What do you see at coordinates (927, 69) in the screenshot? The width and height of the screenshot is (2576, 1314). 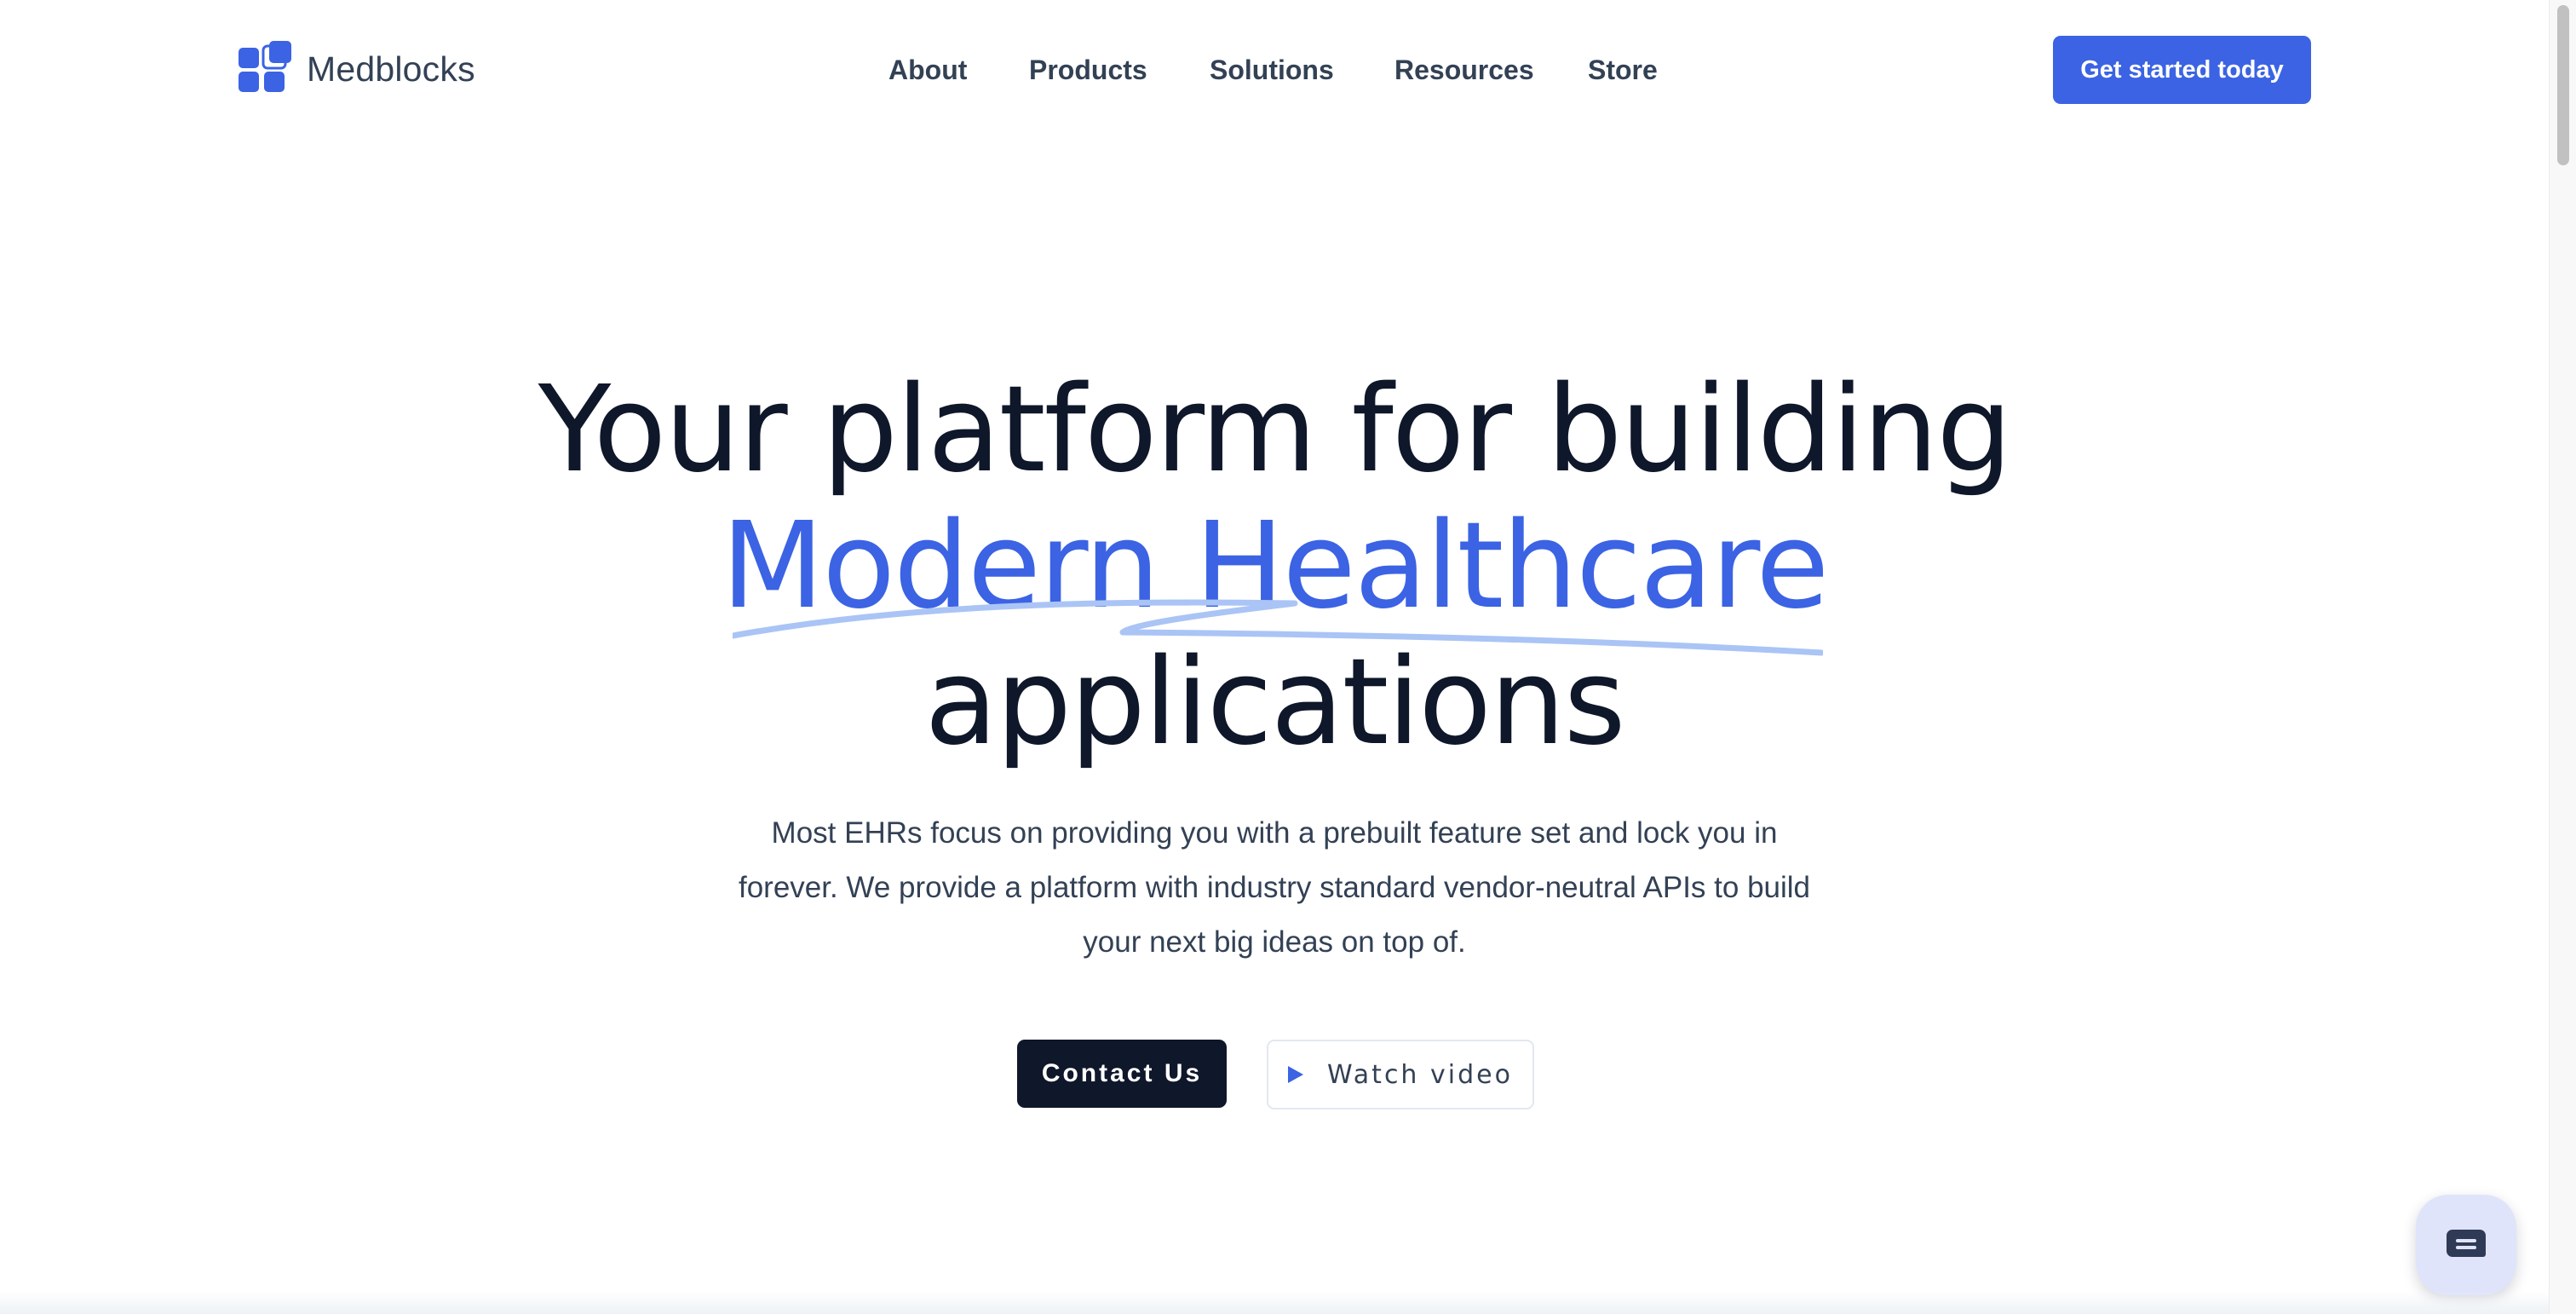 I see `nav-item-about: About` at bounding box center [927, 69].